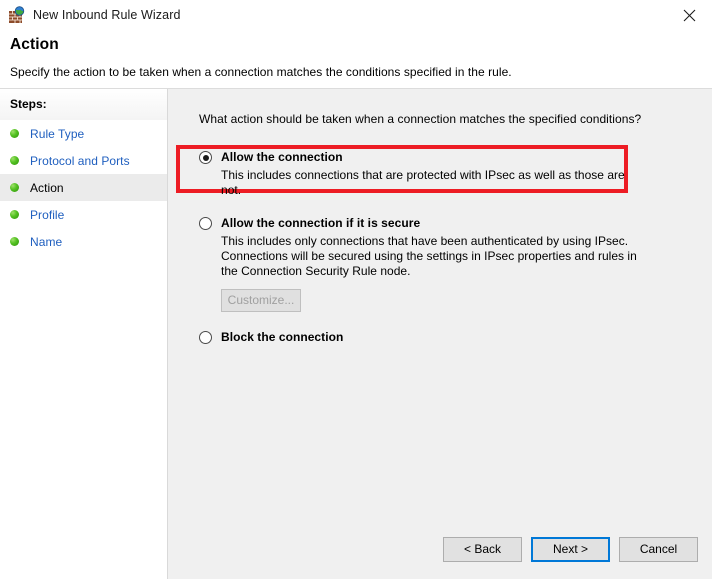  What do you see at coordinates (205, 223) in the screenshot?
I see `radio-allow-if-secure` at bounding box center [205, 223].